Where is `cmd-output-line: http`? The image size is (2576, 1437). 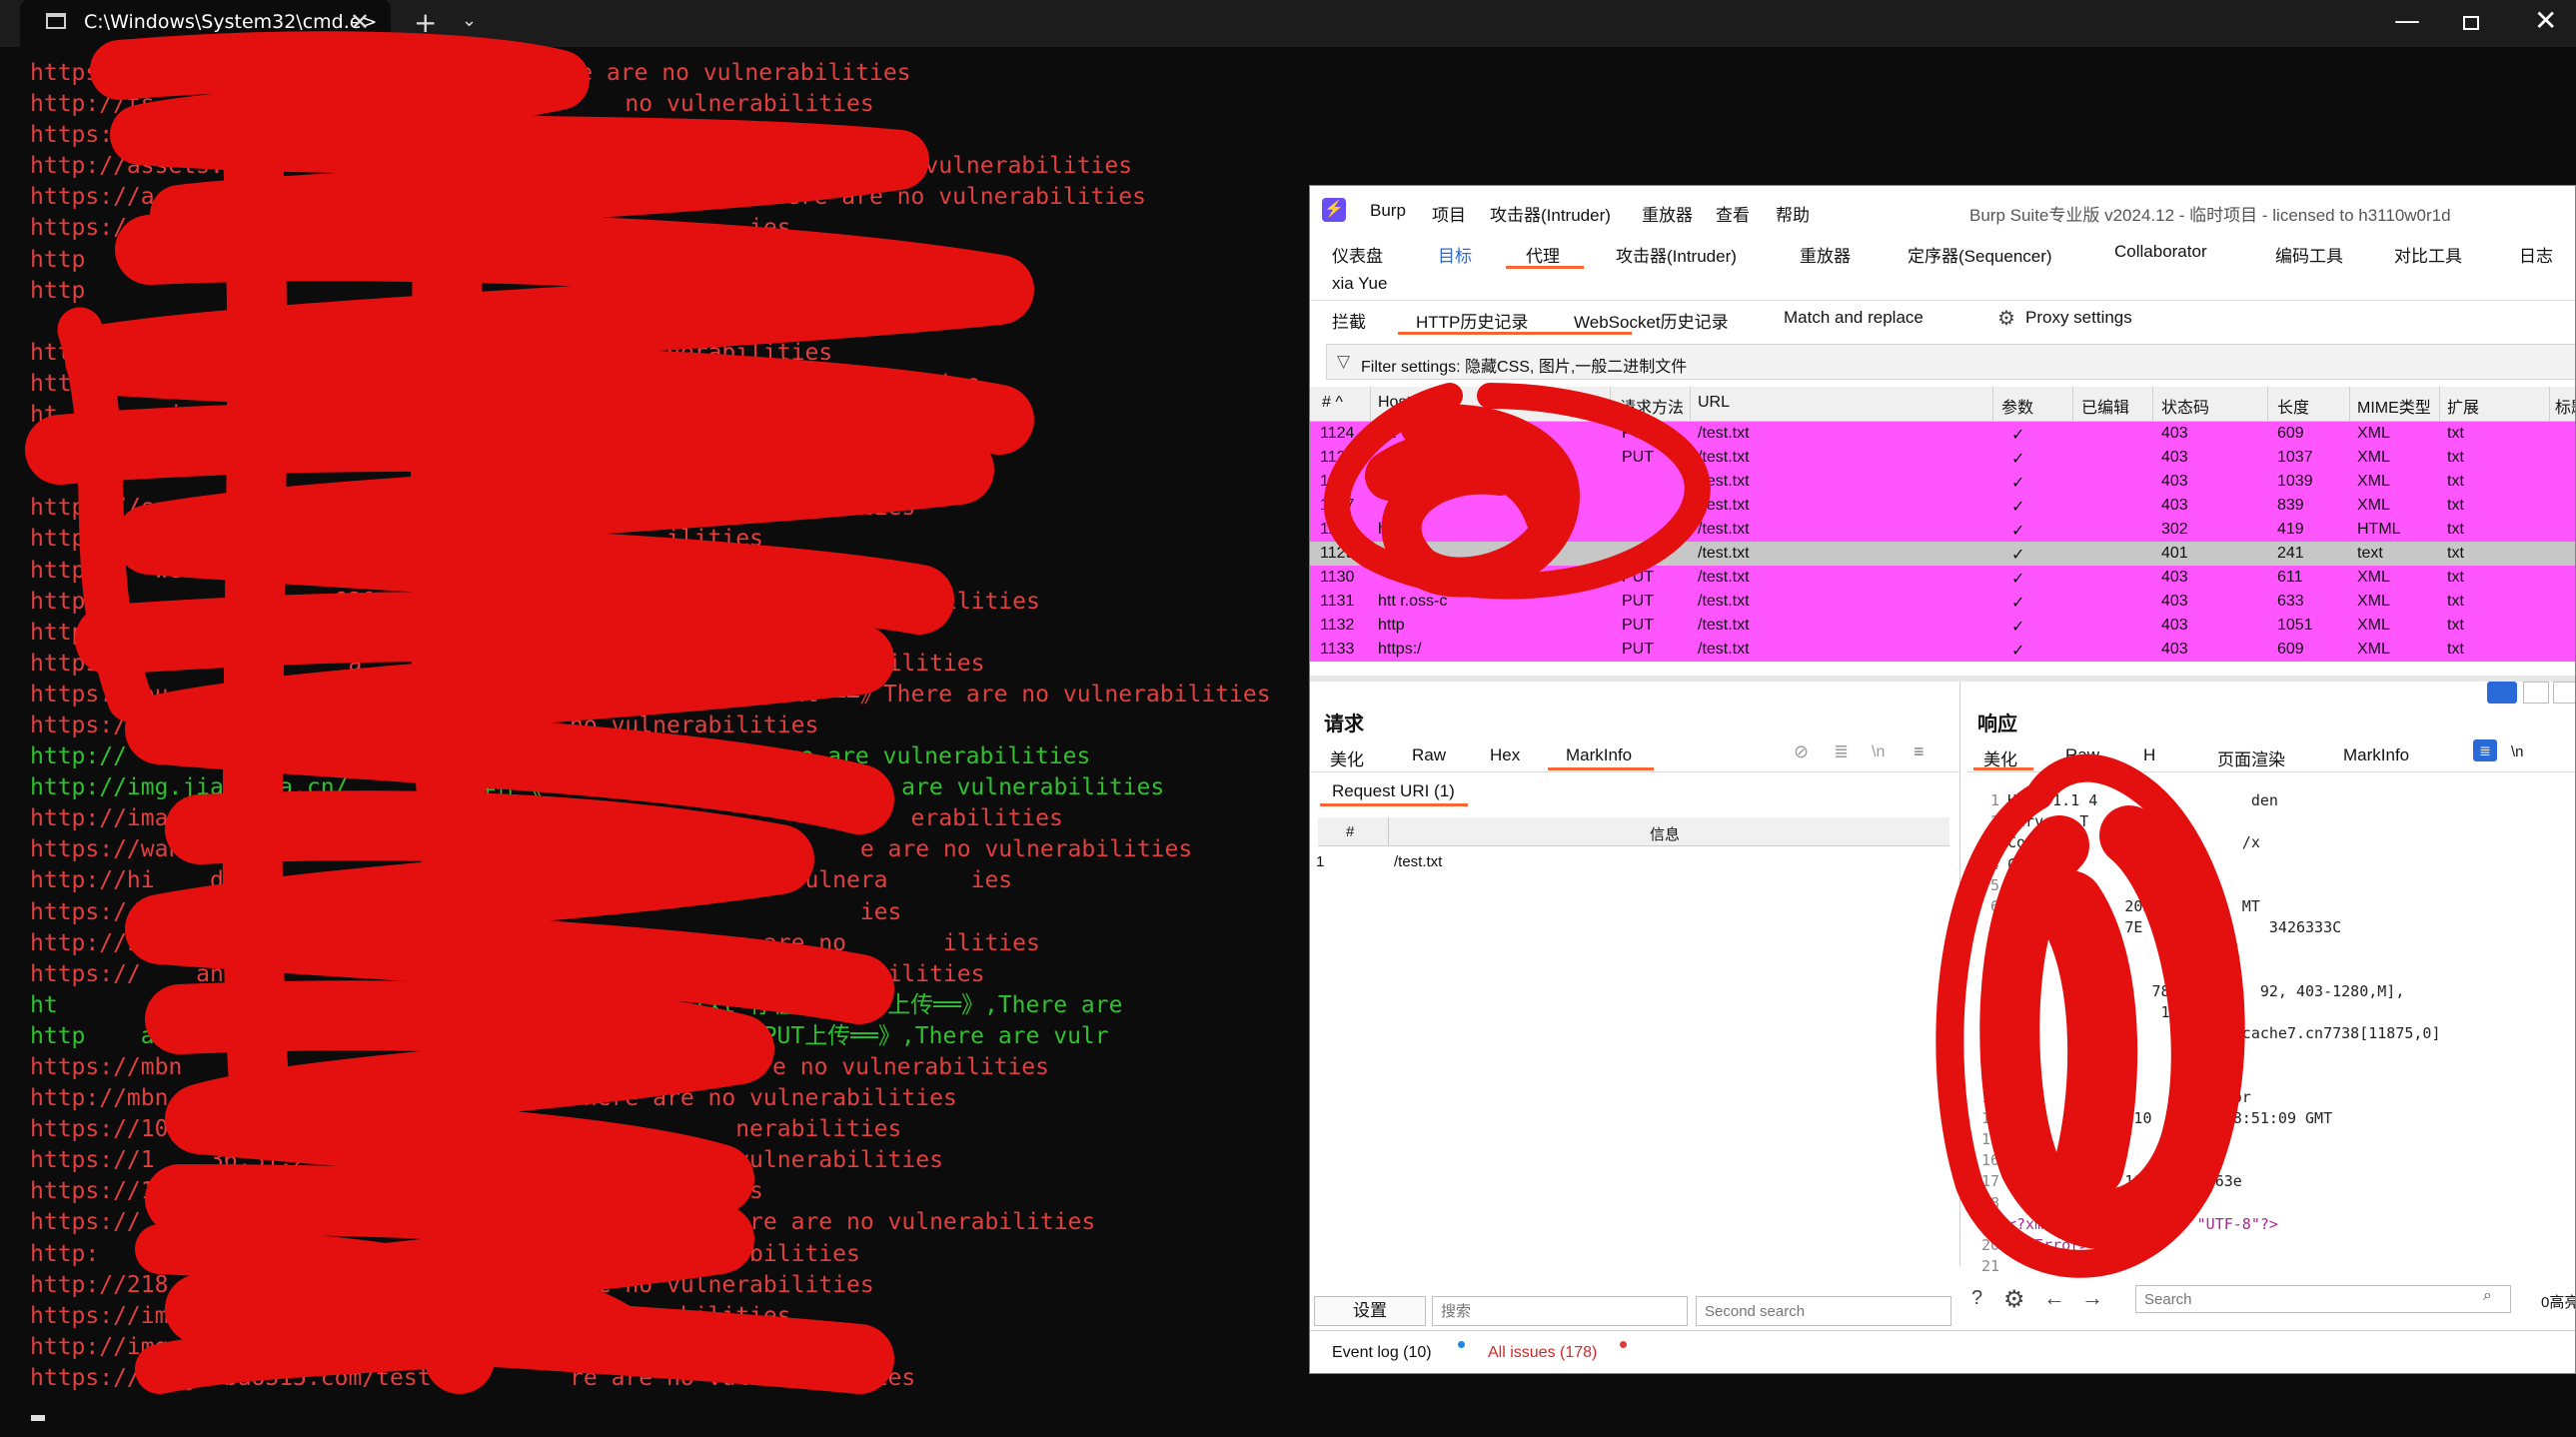
cmd-output-line: http is located at coordinates (58, 290).